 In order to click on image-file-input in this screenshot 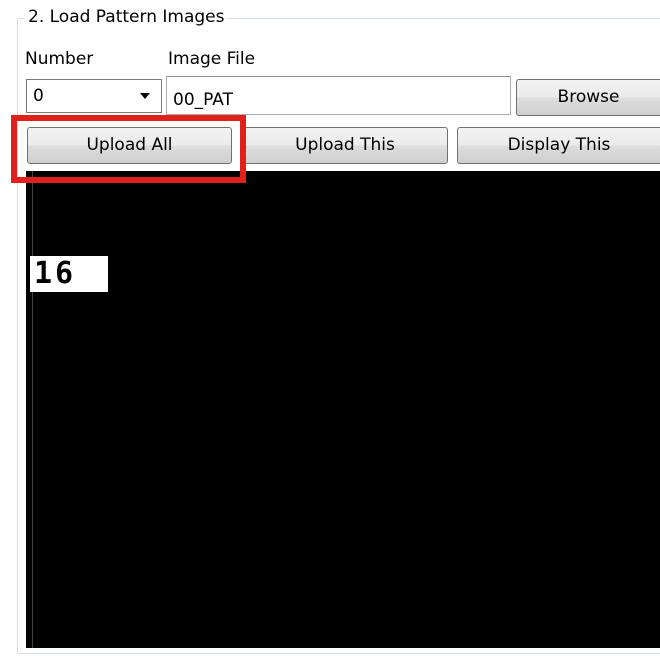, I will do `click(338, 95)`.